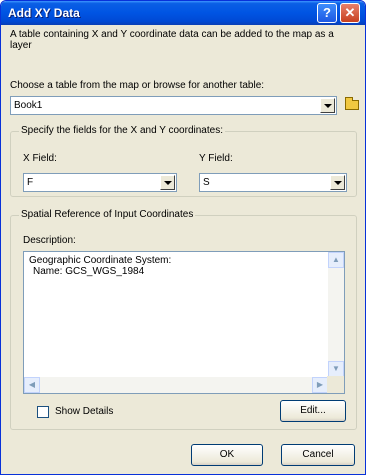 The image size is (366, 475). I want to click on x-field-value: F, so click(30, 182).